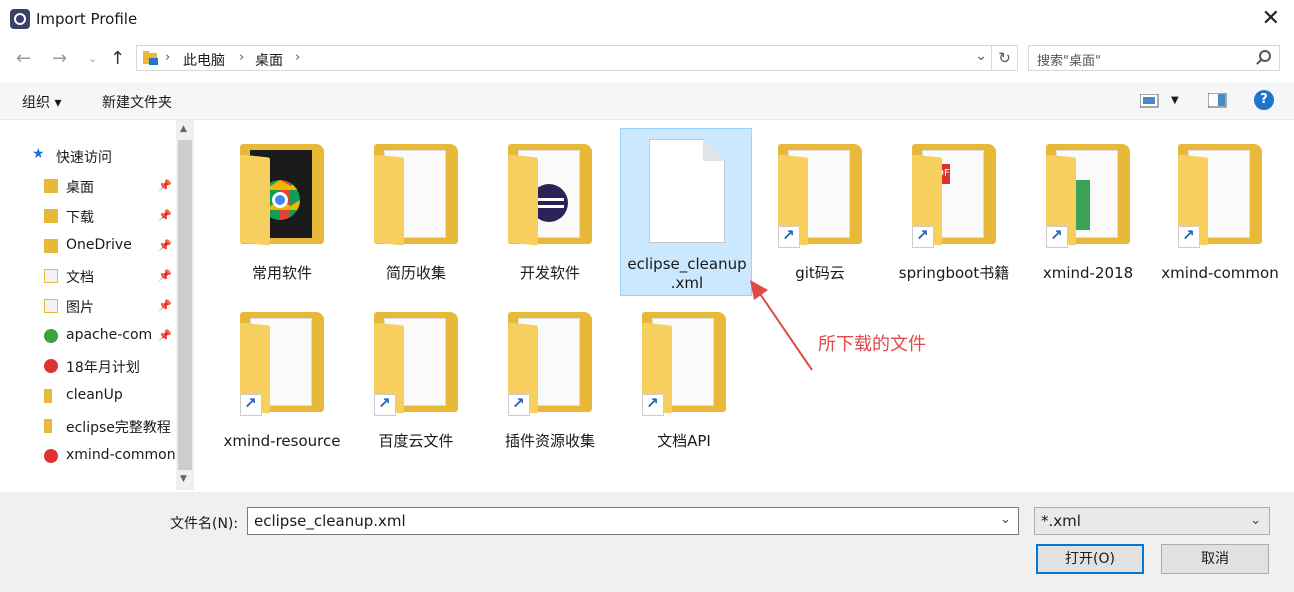 The image size is (1294, 592). What do you see at coordinates (80, 188) in the screenshot?
I see `nav-item-label: 桌面` at bounding box center [80, 188].